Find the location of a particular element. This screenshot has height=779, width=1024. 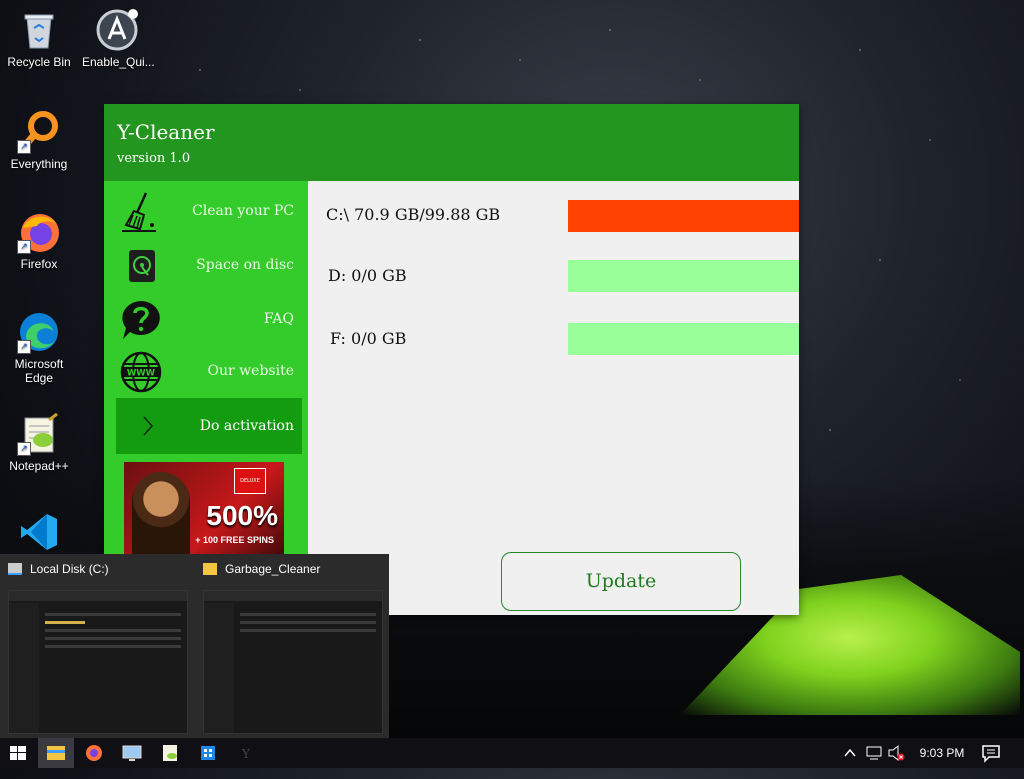

desktop-icon-recycle-bin: Recycle Bin is located at coordinates (39, 38).